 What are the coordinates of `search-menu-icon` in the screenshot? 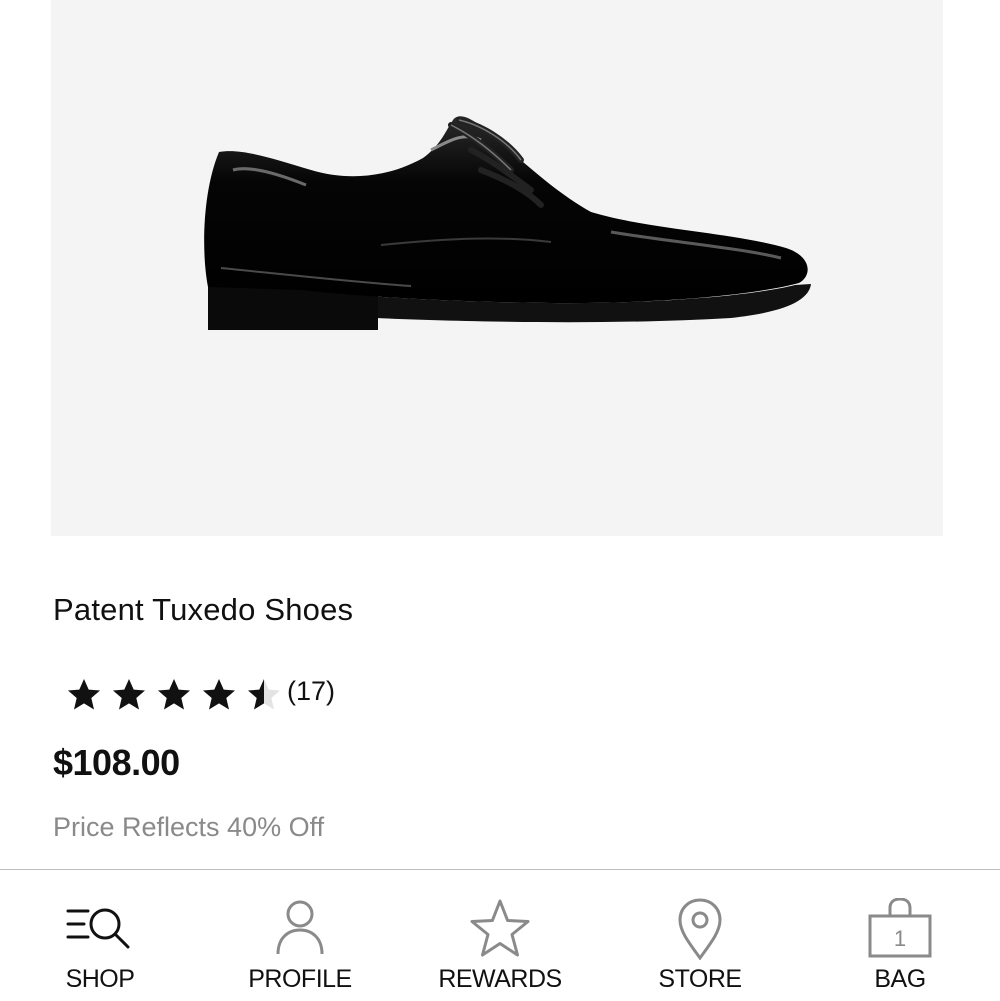 It's located at (98, 928).